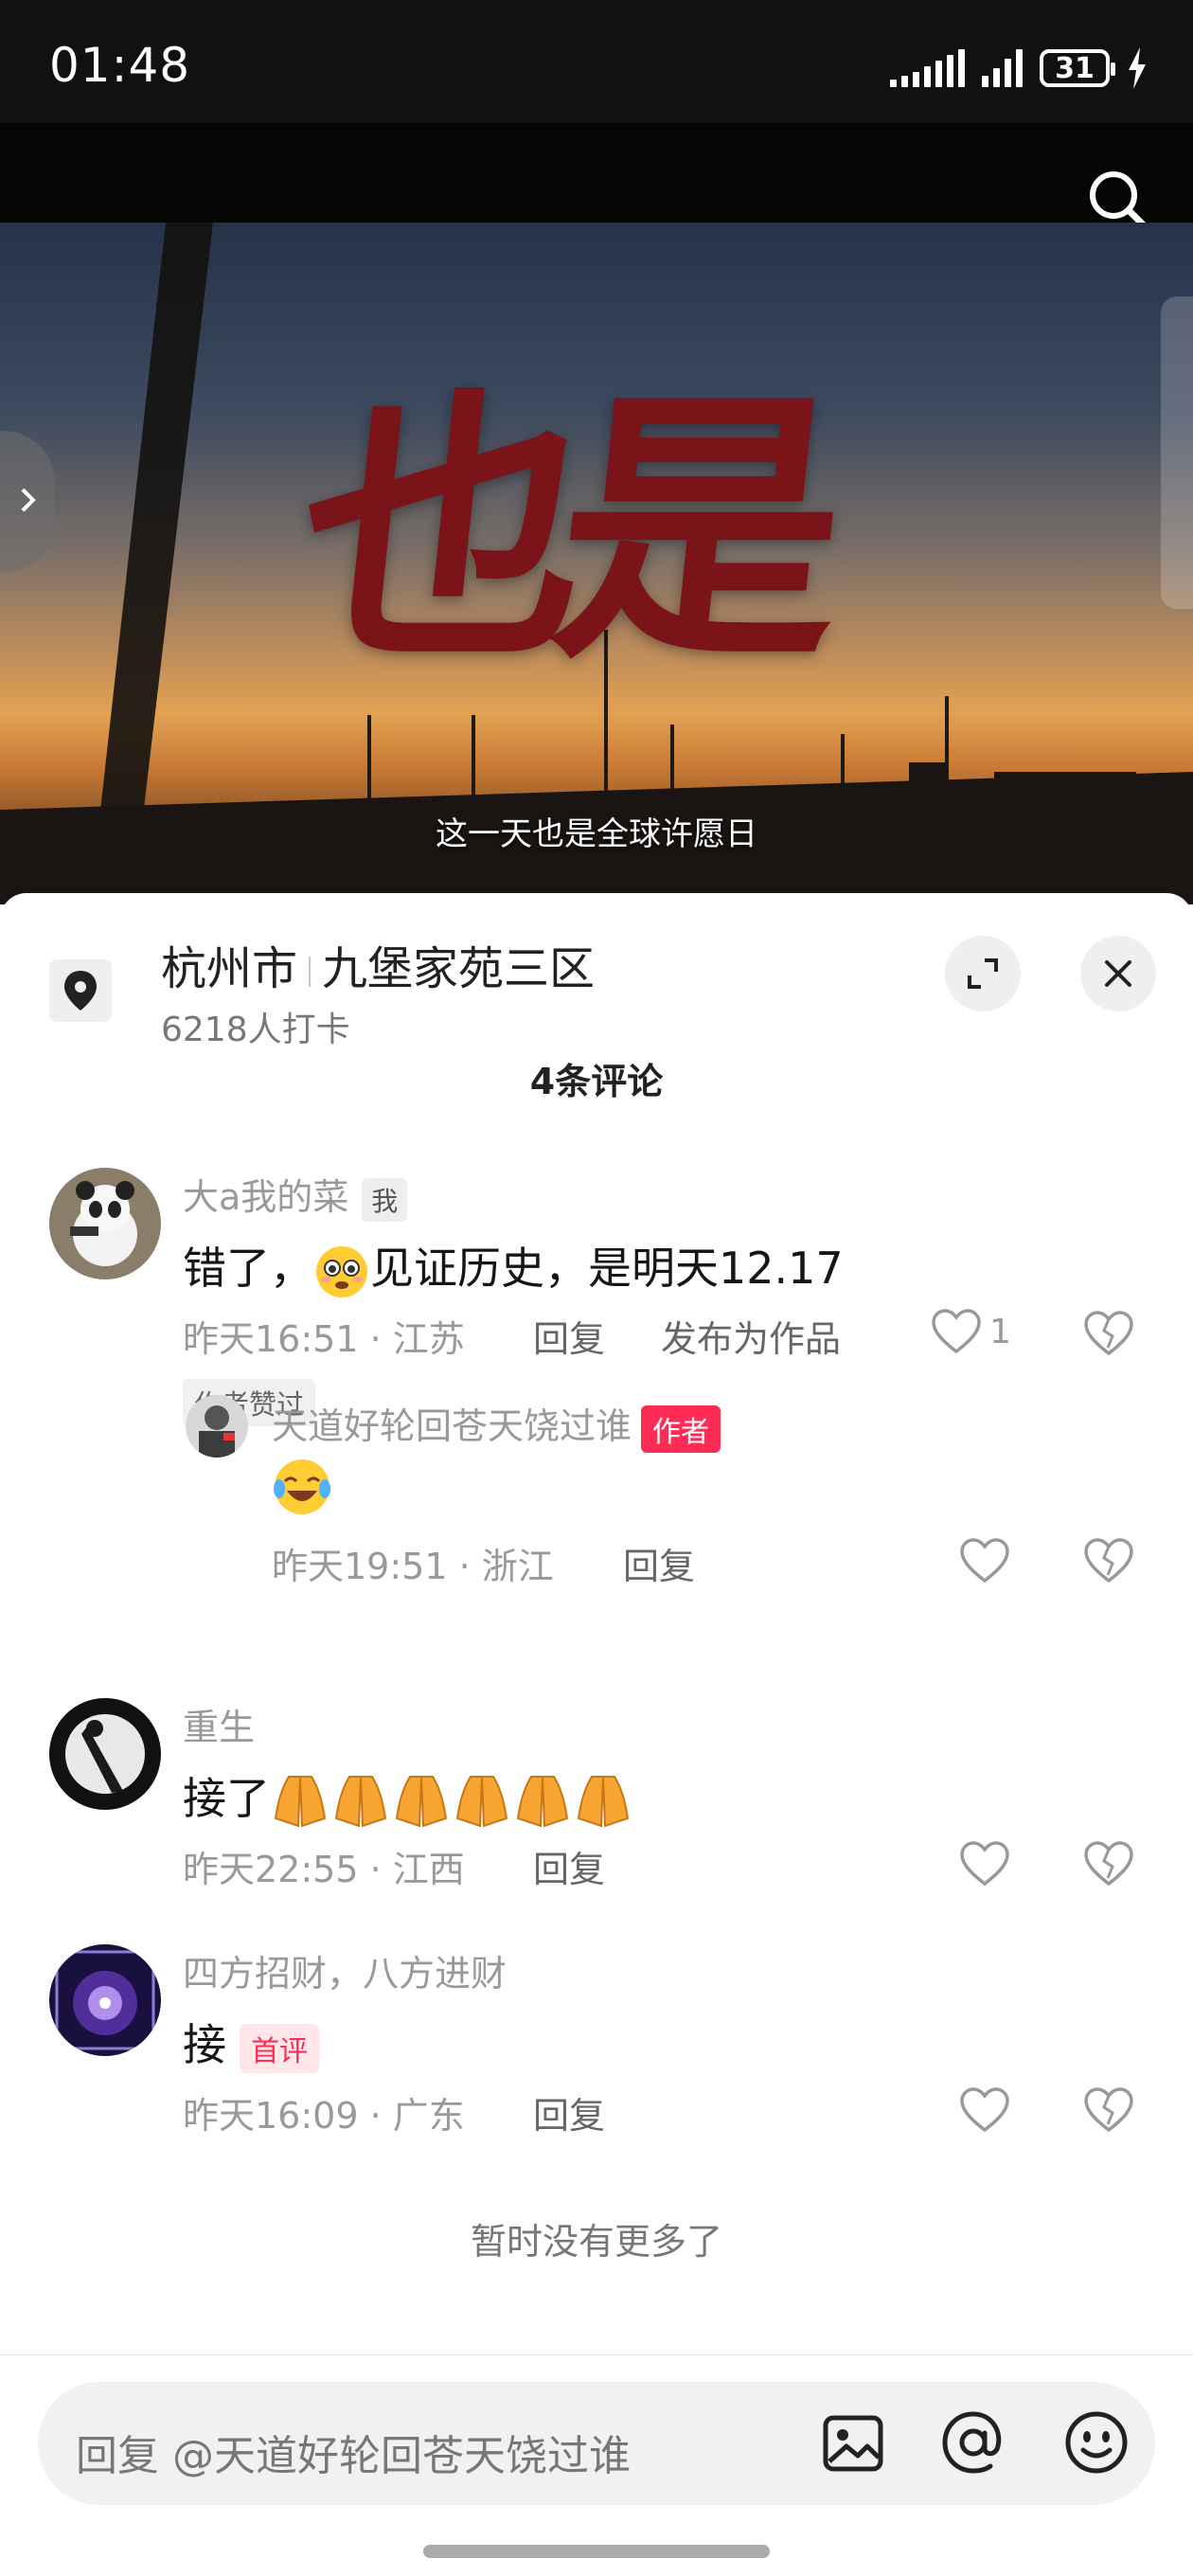  Describe the element at coordinates (596, 834) in the screenshot. I see `video-subtitle: 这一天也是全球许愿日` at that location.